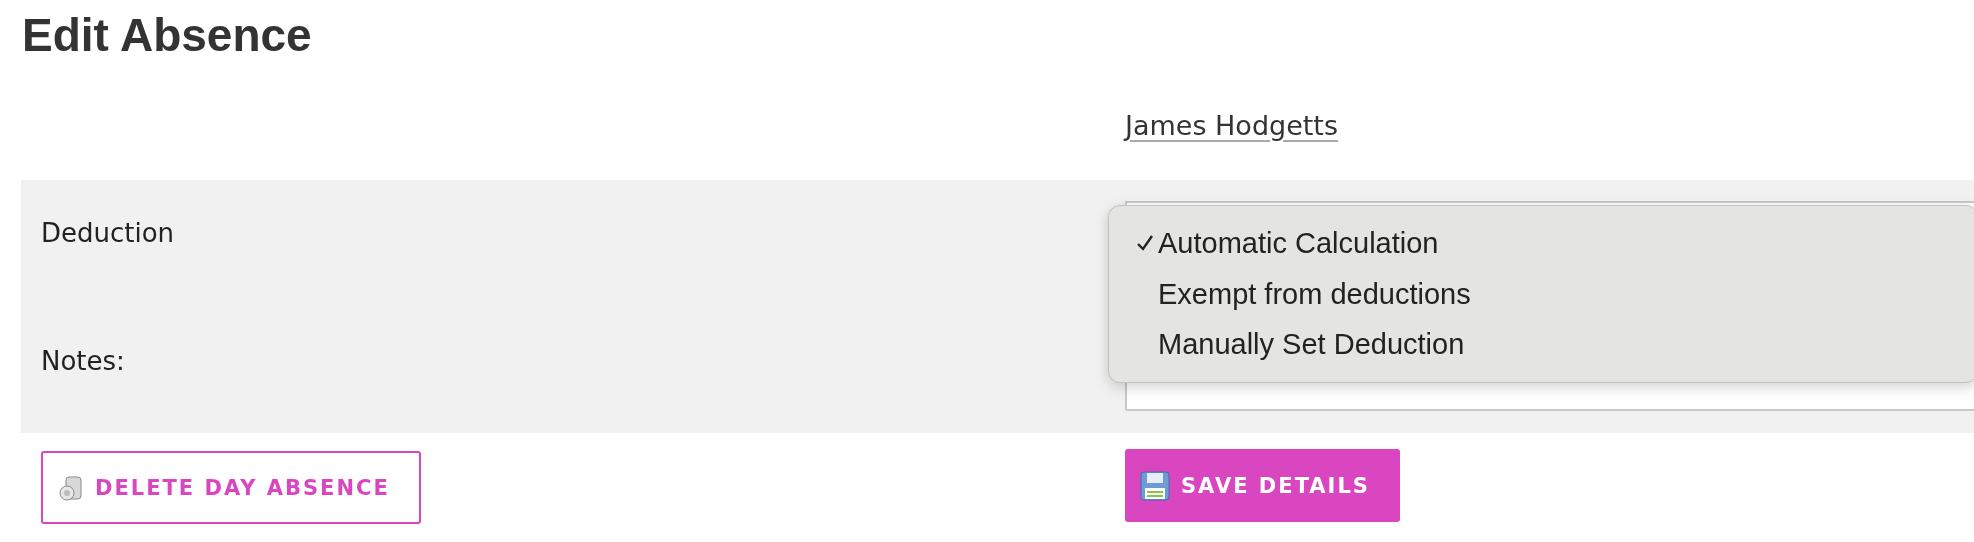 The image size is (1974, 542). Describe the element at coordinates (71, 487) in the screenshot. I see `bin-icon` at that location.